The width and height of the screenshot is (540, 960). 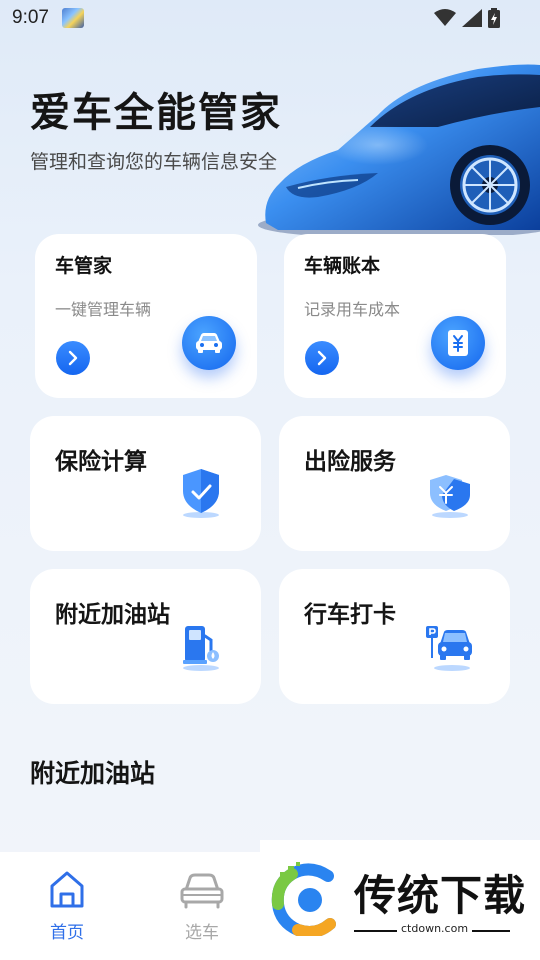 I want to click on card-vehicle-manager: 车管家 一键管理车辆, so click(x=146, y=316).